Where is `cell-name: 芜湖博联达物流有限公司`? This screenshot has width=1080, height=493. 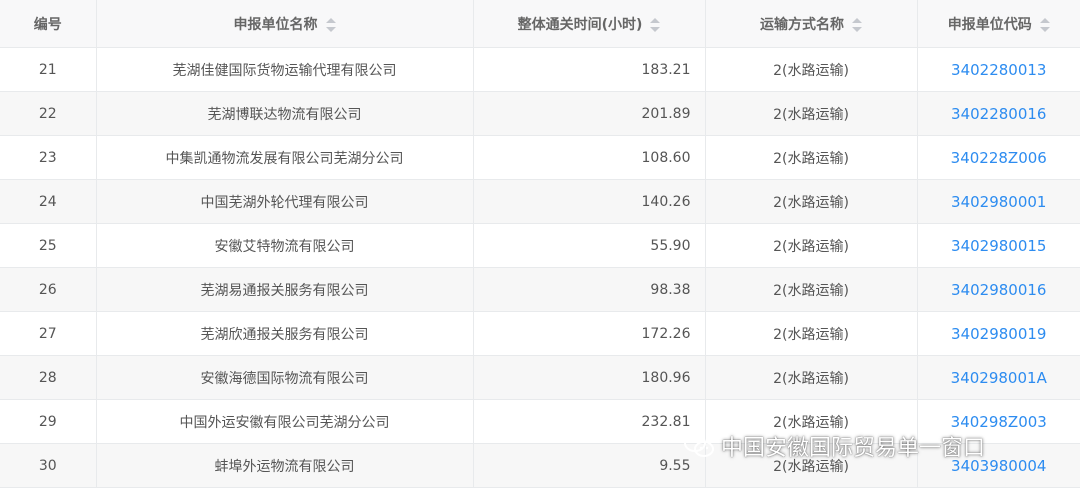 cell-name: 芜湖博联达物流有限公司 is located at coordinates (285, 113).